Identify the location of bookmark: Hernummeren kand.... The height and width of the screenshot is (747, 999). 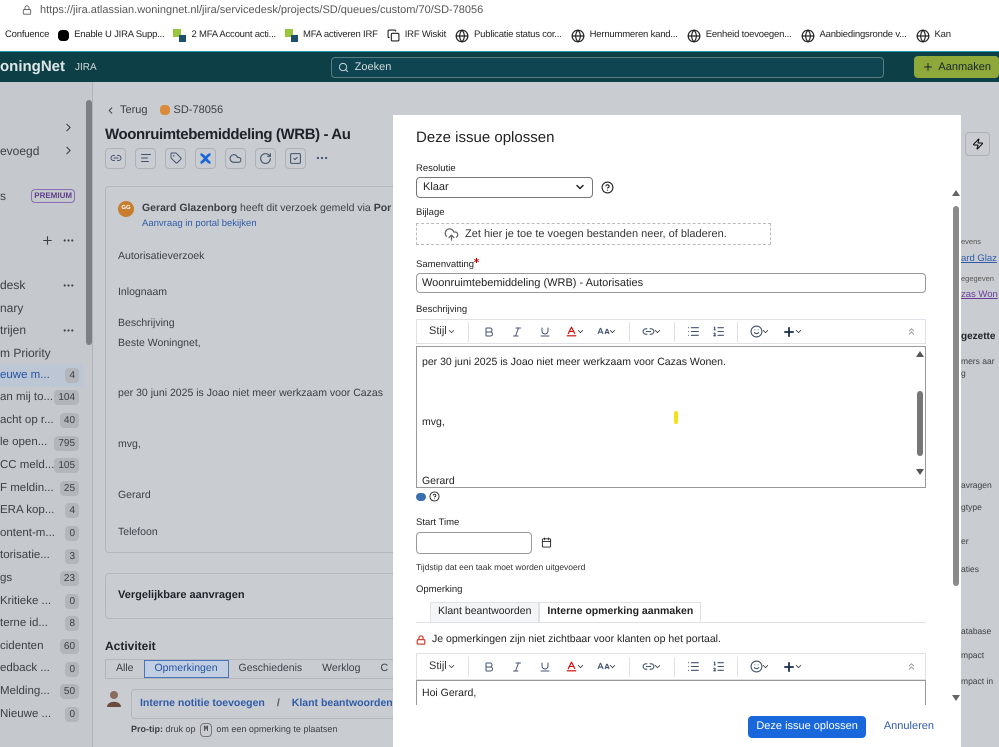
(624, 35).